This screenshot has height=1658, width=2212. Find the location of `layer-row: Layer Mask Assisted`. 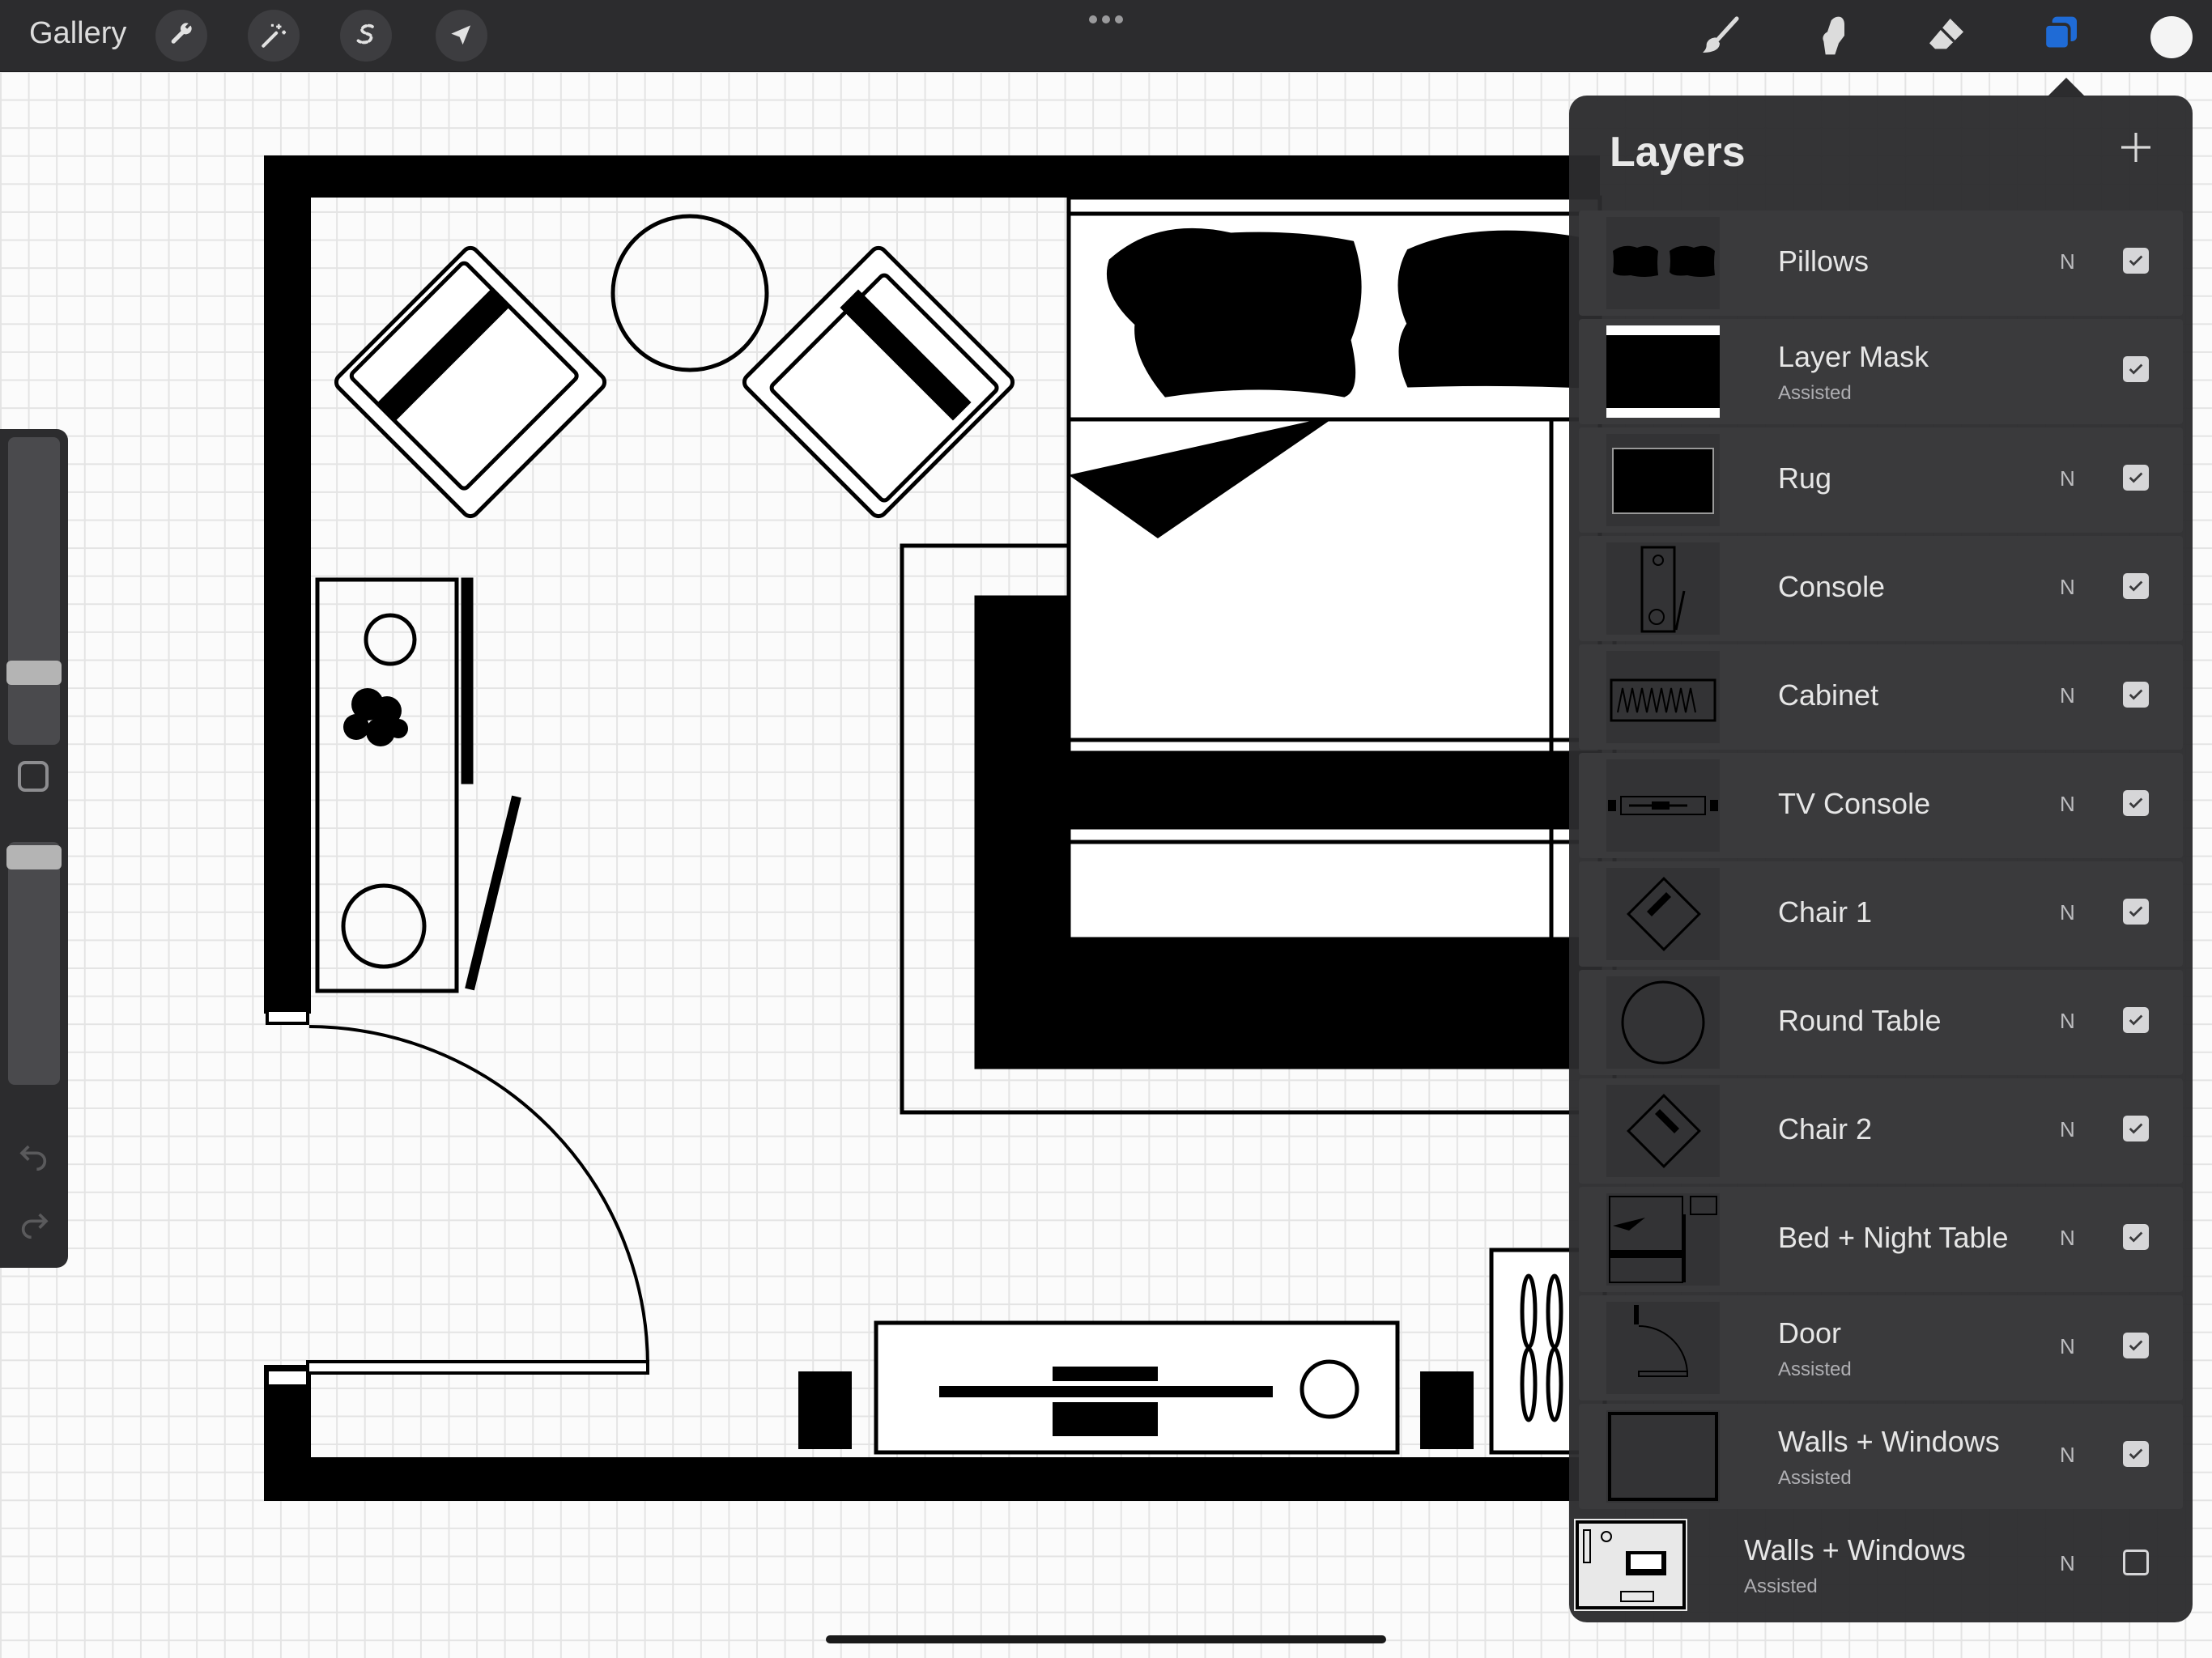

layer-row: Layer Mask Assisted is located at coordinates (1881, 371).